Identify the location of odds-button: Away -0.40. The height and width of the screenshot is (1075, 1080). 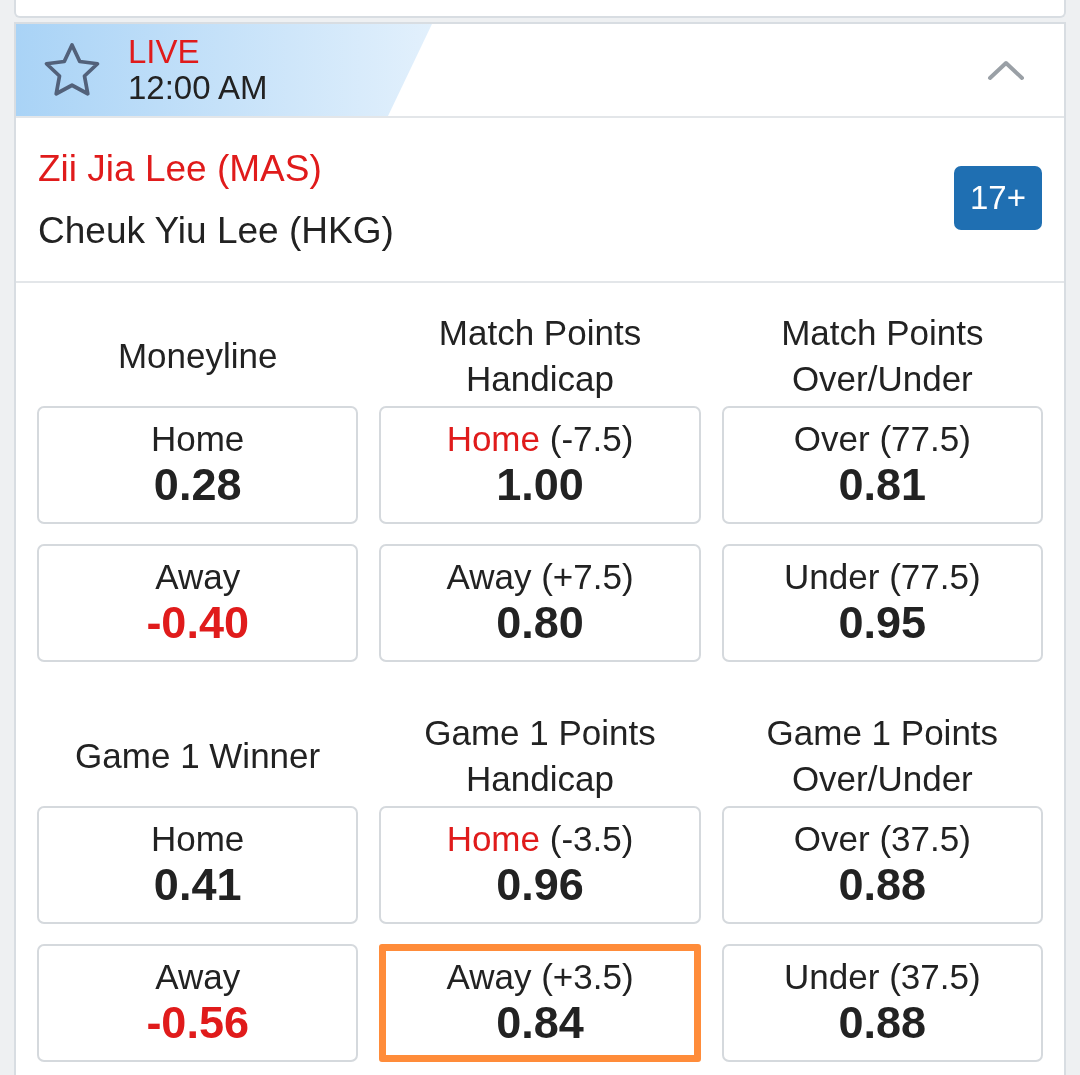
(198, 603).